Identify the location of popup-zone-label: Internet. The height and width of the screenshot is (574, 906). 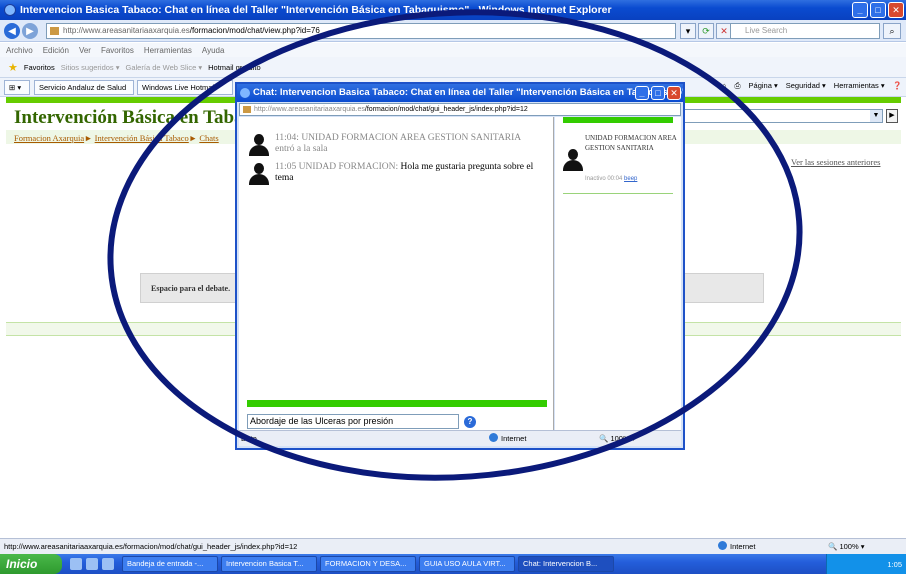
(514, 438).